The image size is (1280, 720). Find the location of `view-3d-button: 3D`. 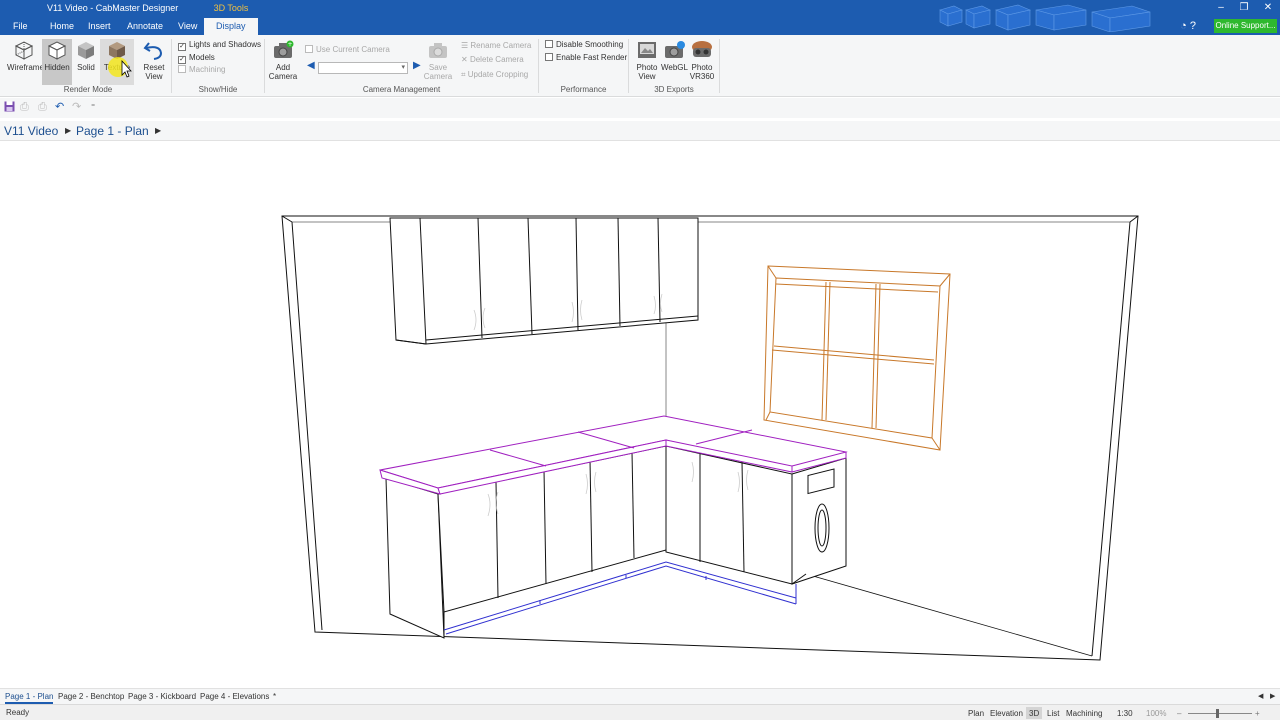

view-3d-button: 3D is located at coordinates (1034, 713).